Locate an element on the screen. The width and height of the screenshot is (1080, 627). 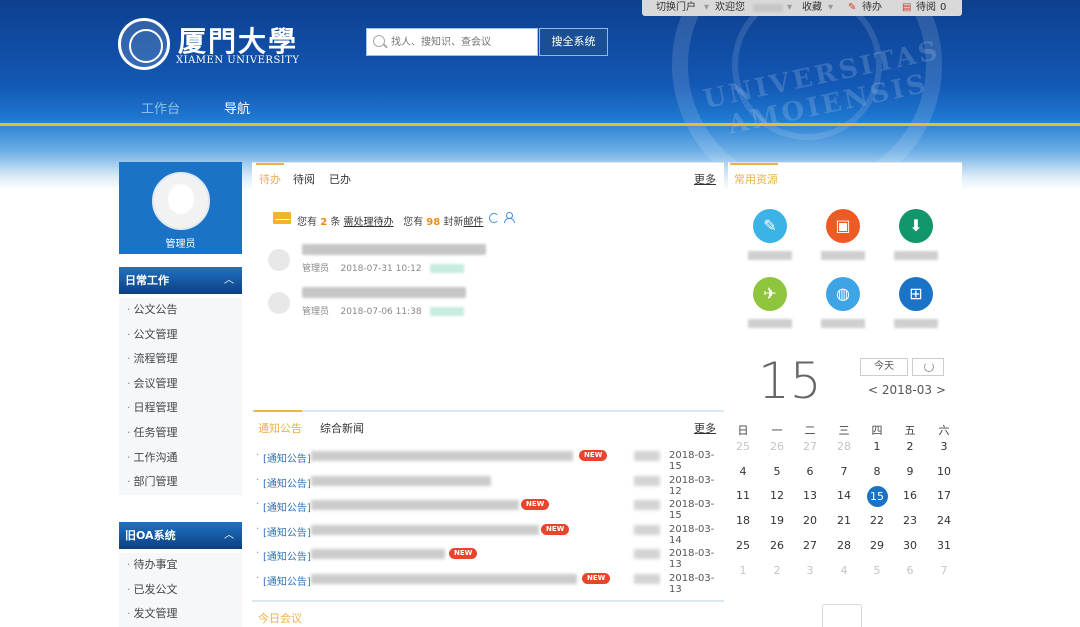
calendar-day: 14 is located at coordinates (844, 496).